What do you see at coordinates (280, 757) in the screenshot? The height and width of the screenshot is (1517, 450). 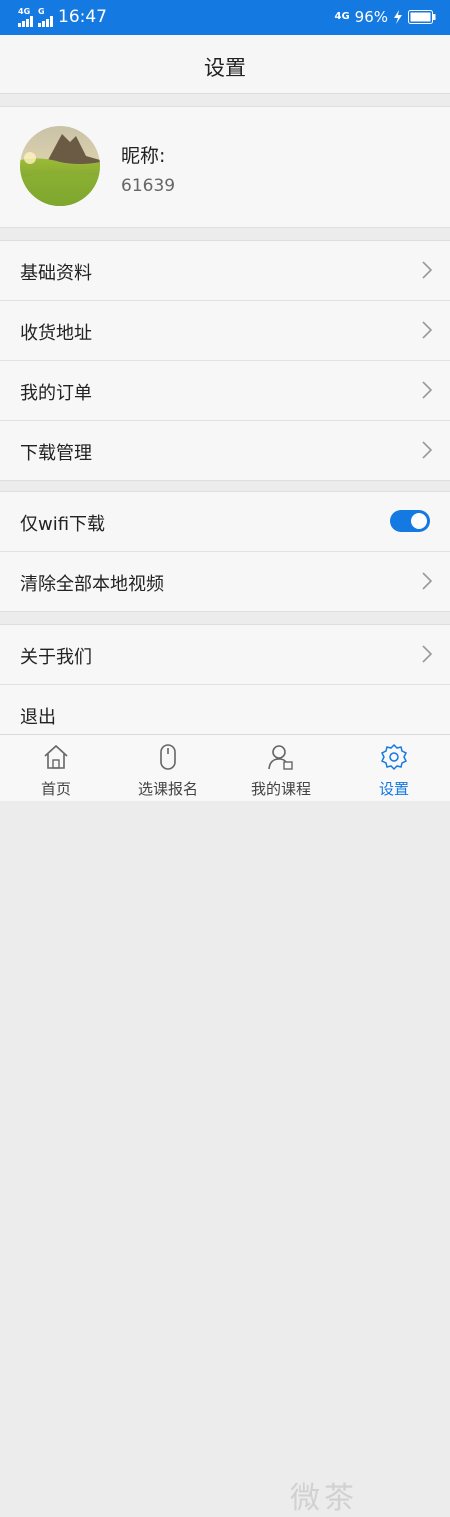 I see `user-course-icon` at bounding box center [280, 757].